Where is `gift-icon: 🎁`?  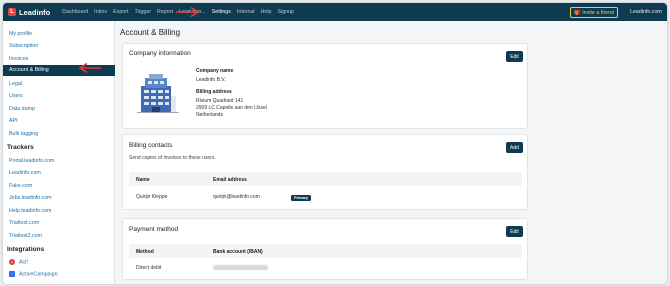
gift-icon: 🎁 is located at coordinates (577, 12).